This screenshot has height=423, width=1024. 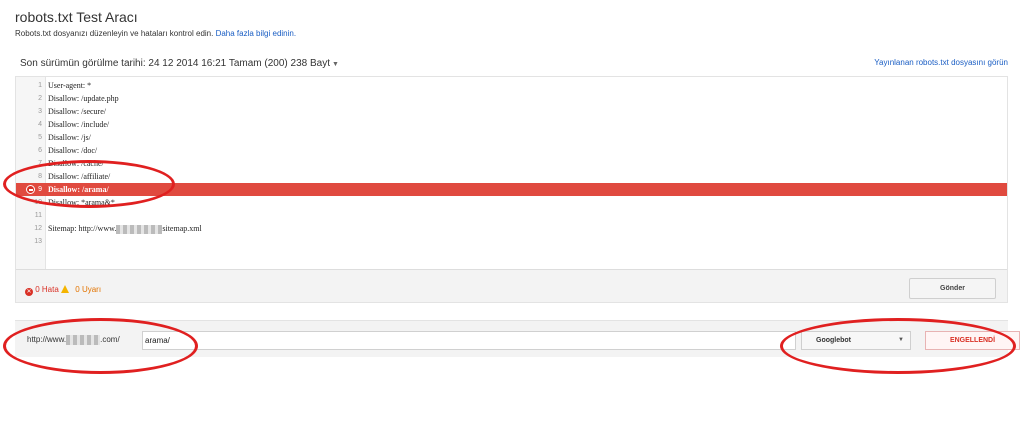 What do you see at coordinates (79, 124) in the screenshot?
I see `line-code: Disallow: /include/` at bounding box center [79, 124].